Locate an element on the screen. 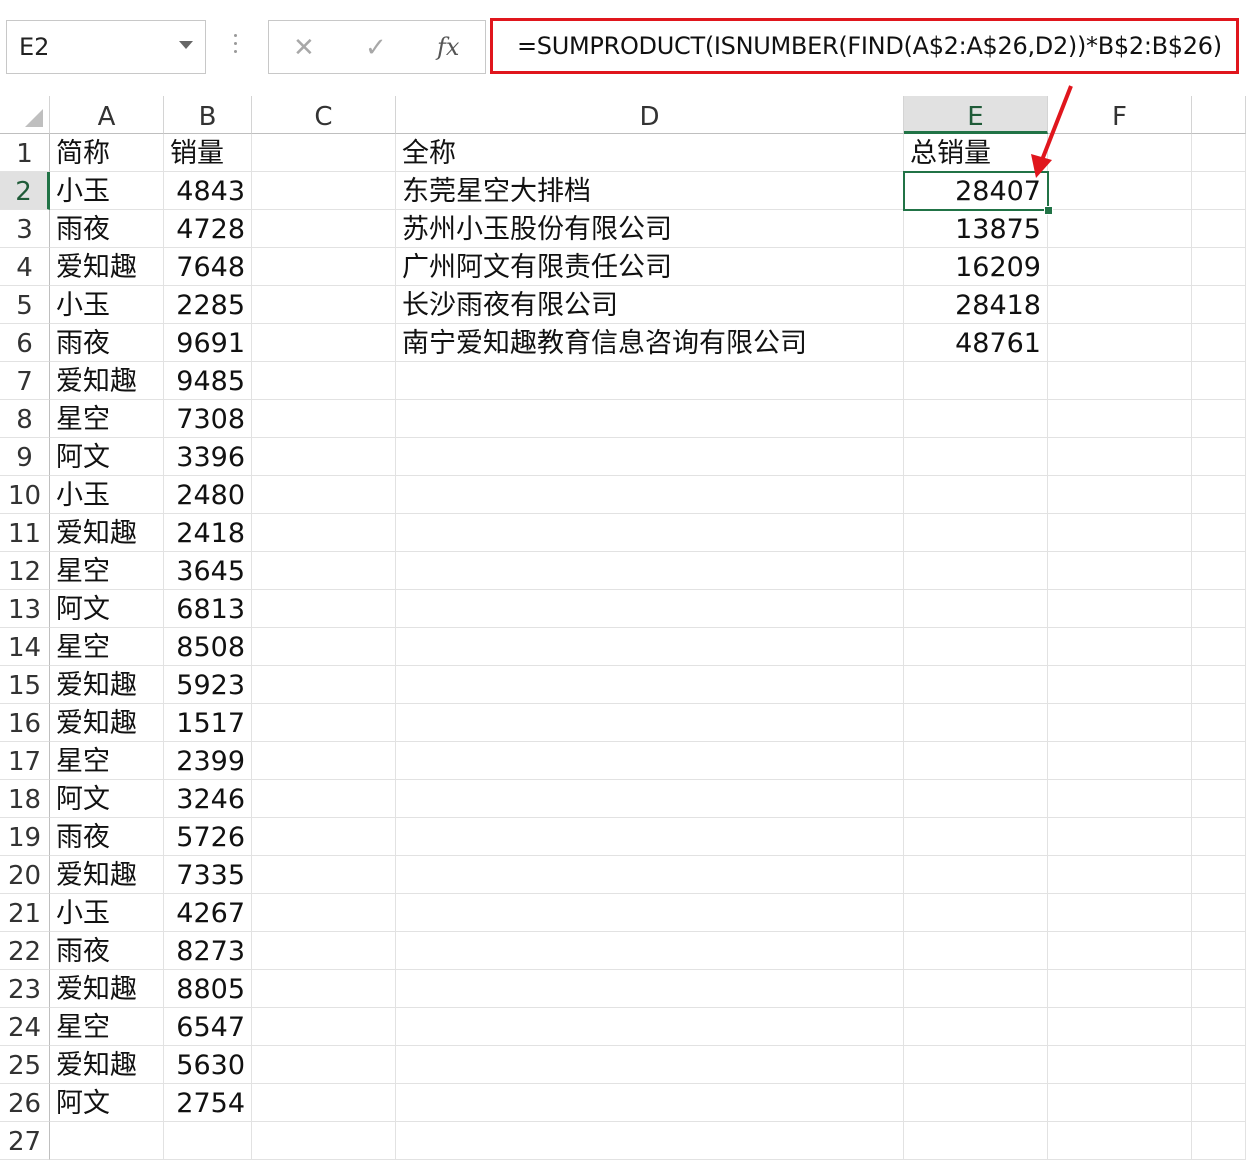 This screenshot has width=1246, height=1162. cell-b: 5923 is located at coordinates (208, 685).